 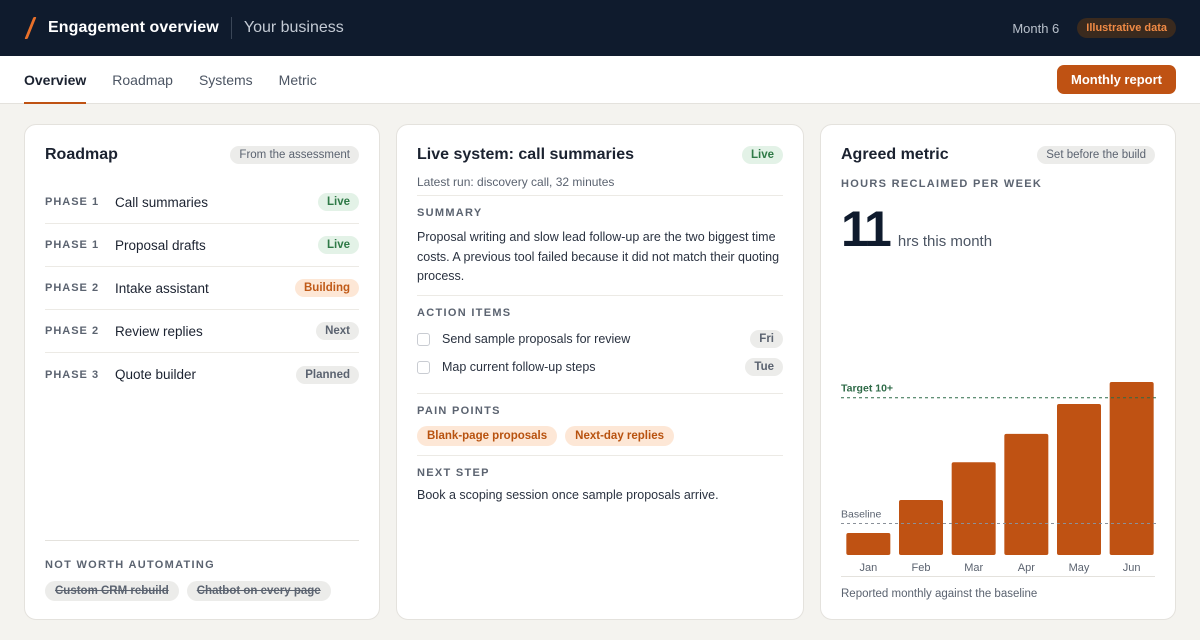 What do you see at coordinates (459, 411) in the screenshot?
I see `pain-points-label: PAIN POINTS` at bounding box center [459, 411].